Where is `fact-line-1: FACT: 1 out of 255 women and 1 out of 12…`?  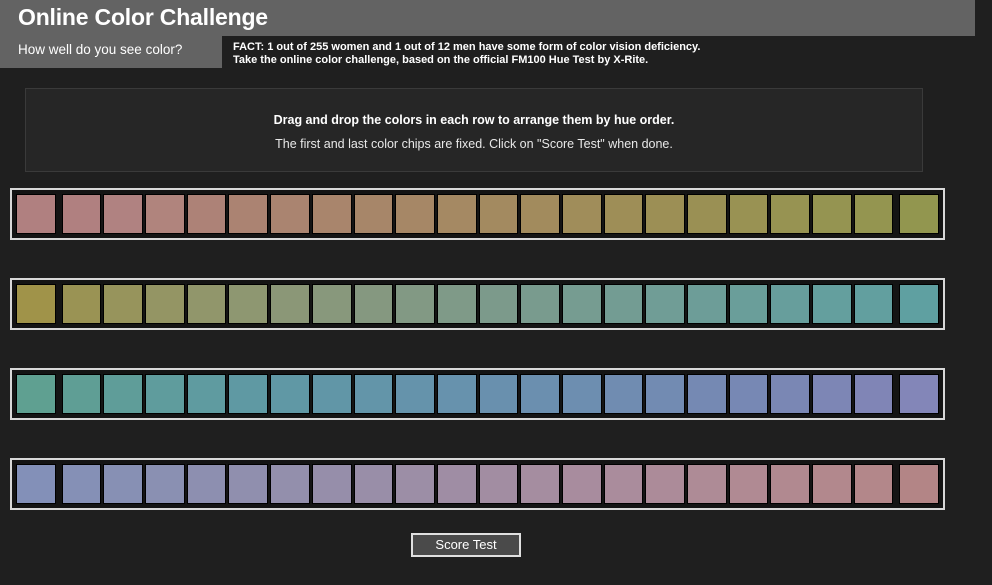 fact-line-1: FACT: 1 out of 255 women and 1 out of 12… is located at coordinates (467, 47).